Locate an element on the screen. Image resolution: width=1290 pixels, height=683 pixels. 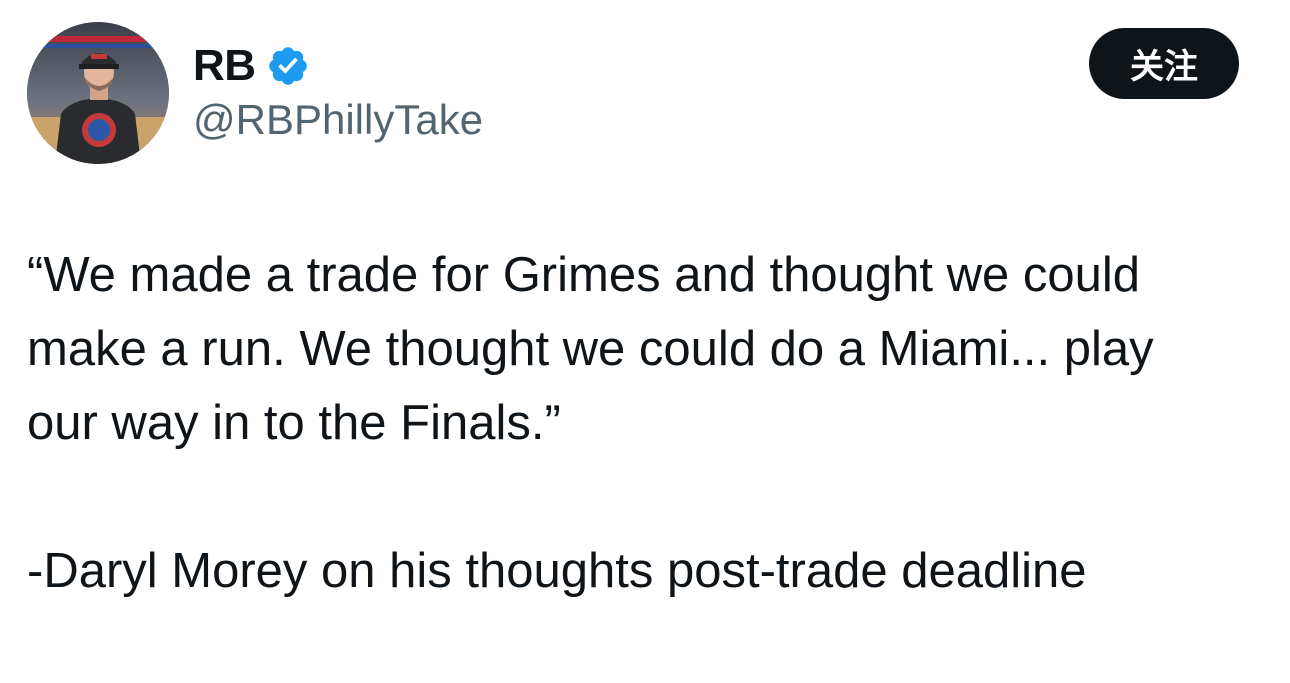
avatar is located at coordinates (98, 93).